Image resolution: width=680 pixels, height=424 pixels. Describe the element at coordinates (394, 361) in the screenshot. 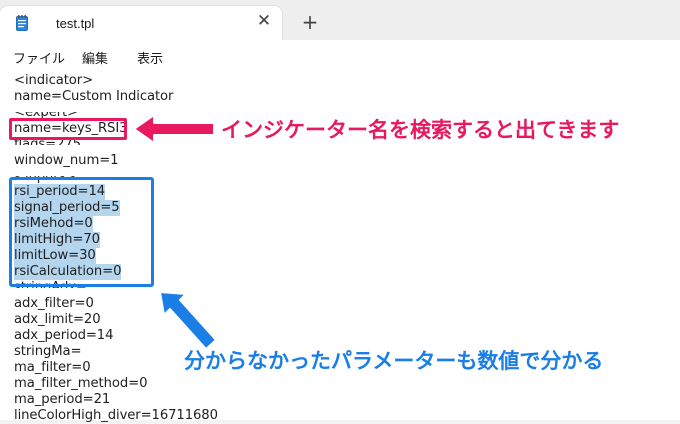

I see `parameters-callout: 分からなかったパラメーターも数値で分かる` at that location.